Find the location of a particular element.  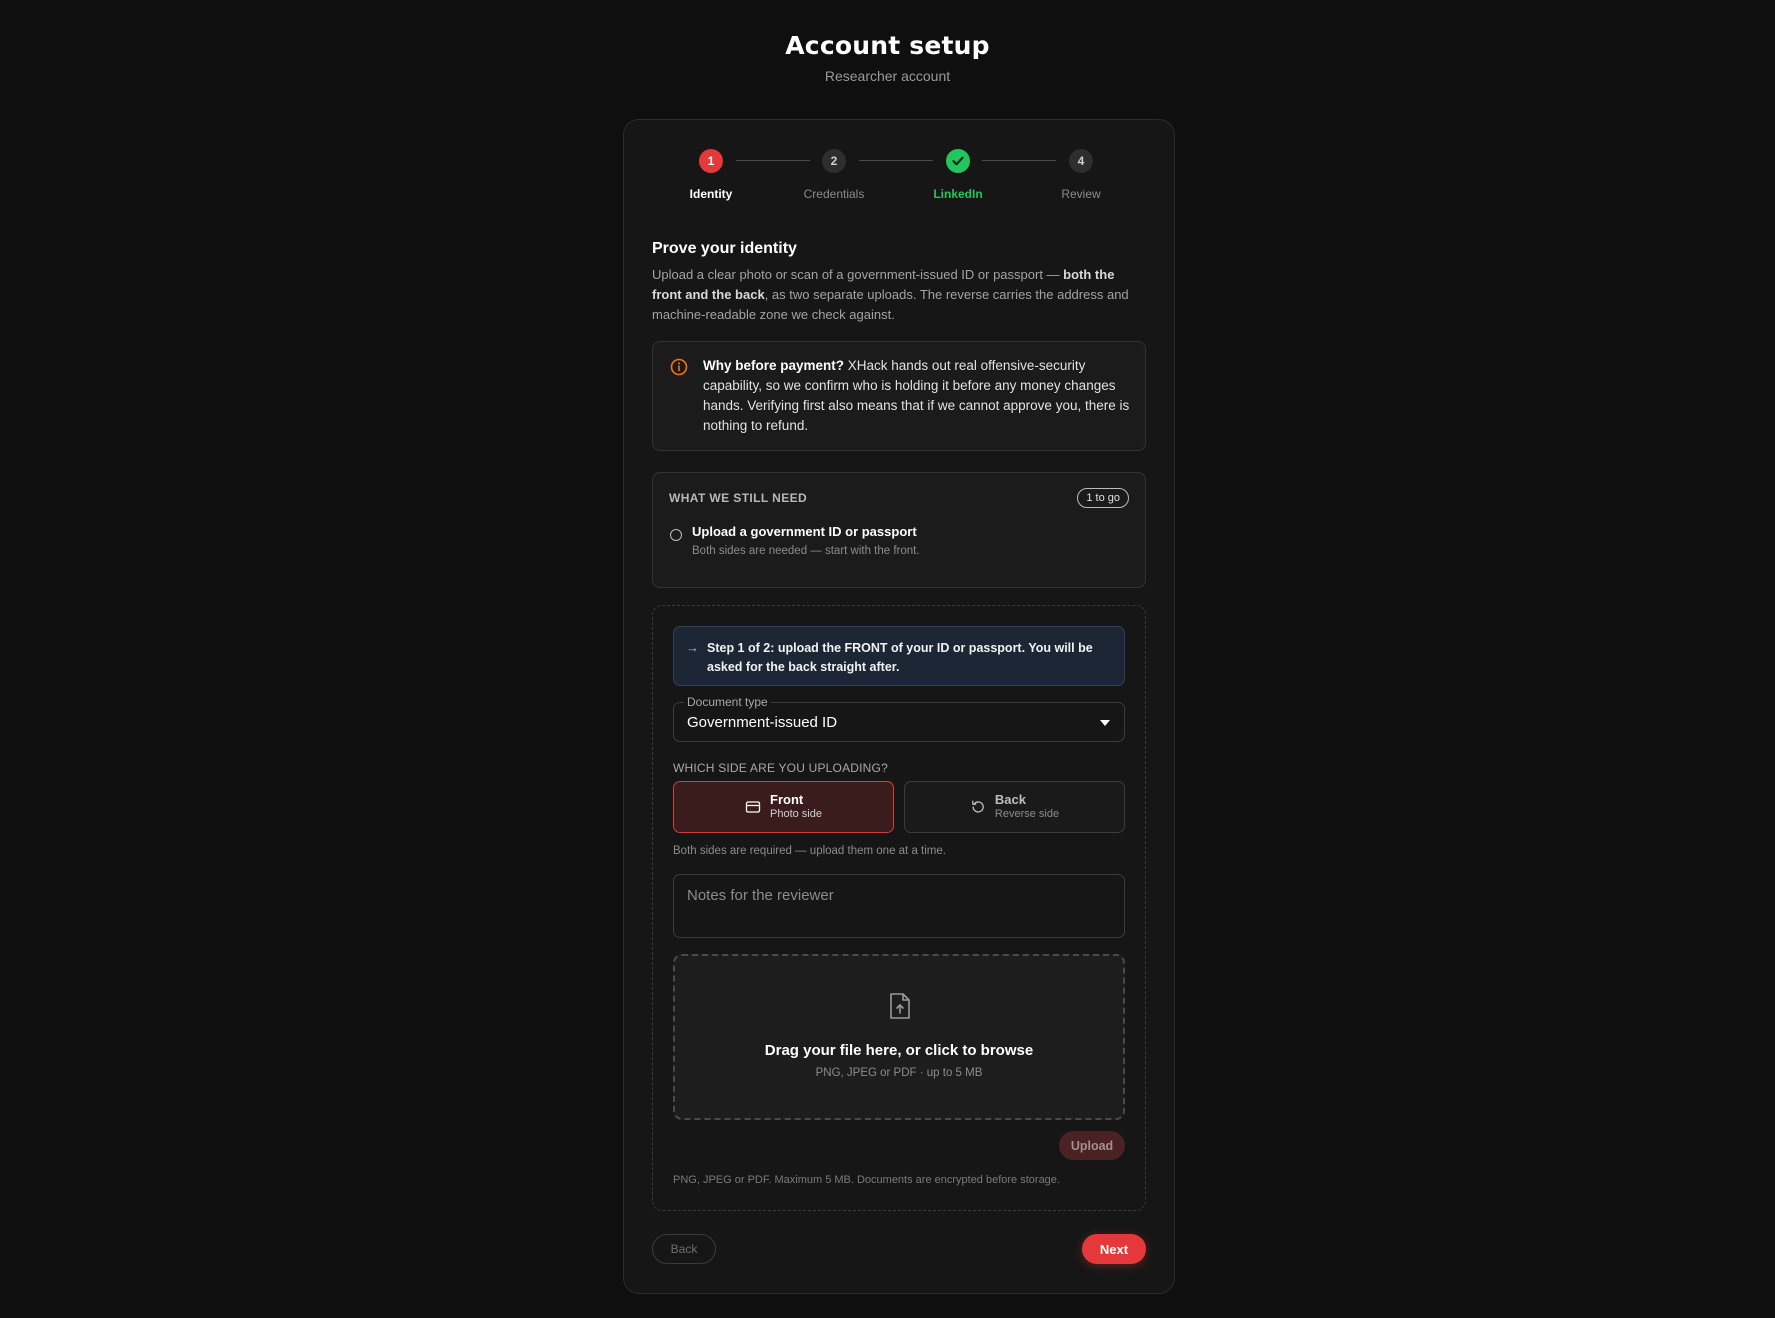

rotate-icon is located at coordinates (978, 806).